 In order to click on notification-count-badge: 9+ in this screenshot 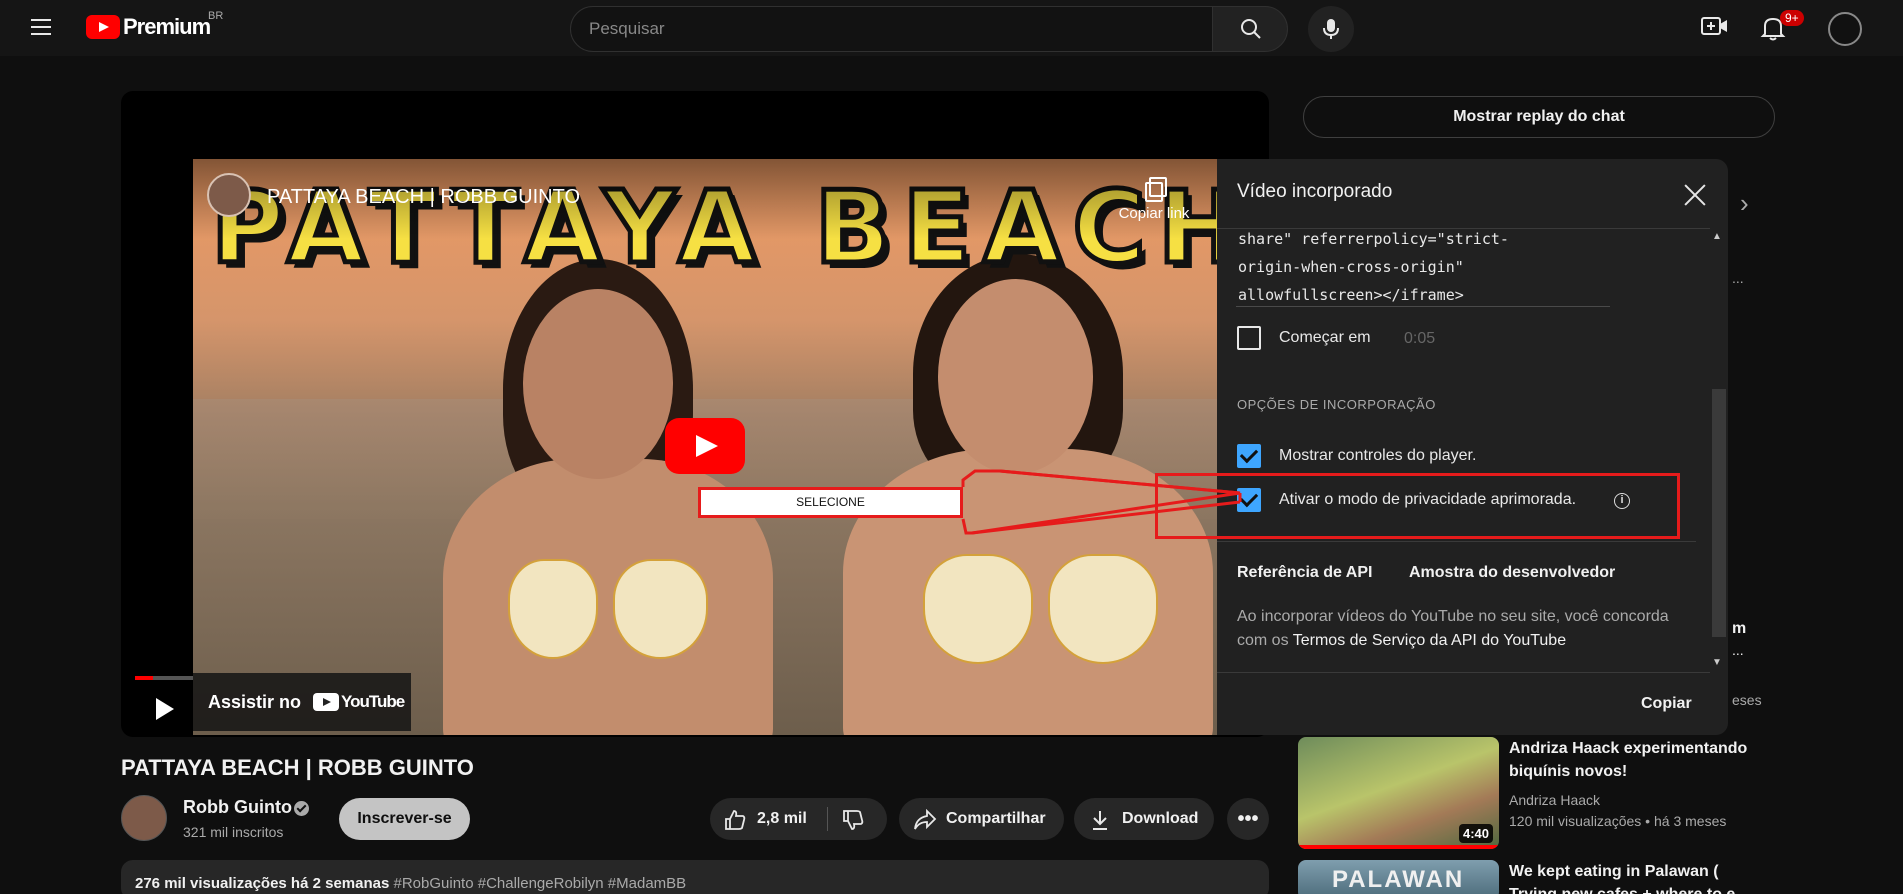, I will do `click(1792, 18)`.